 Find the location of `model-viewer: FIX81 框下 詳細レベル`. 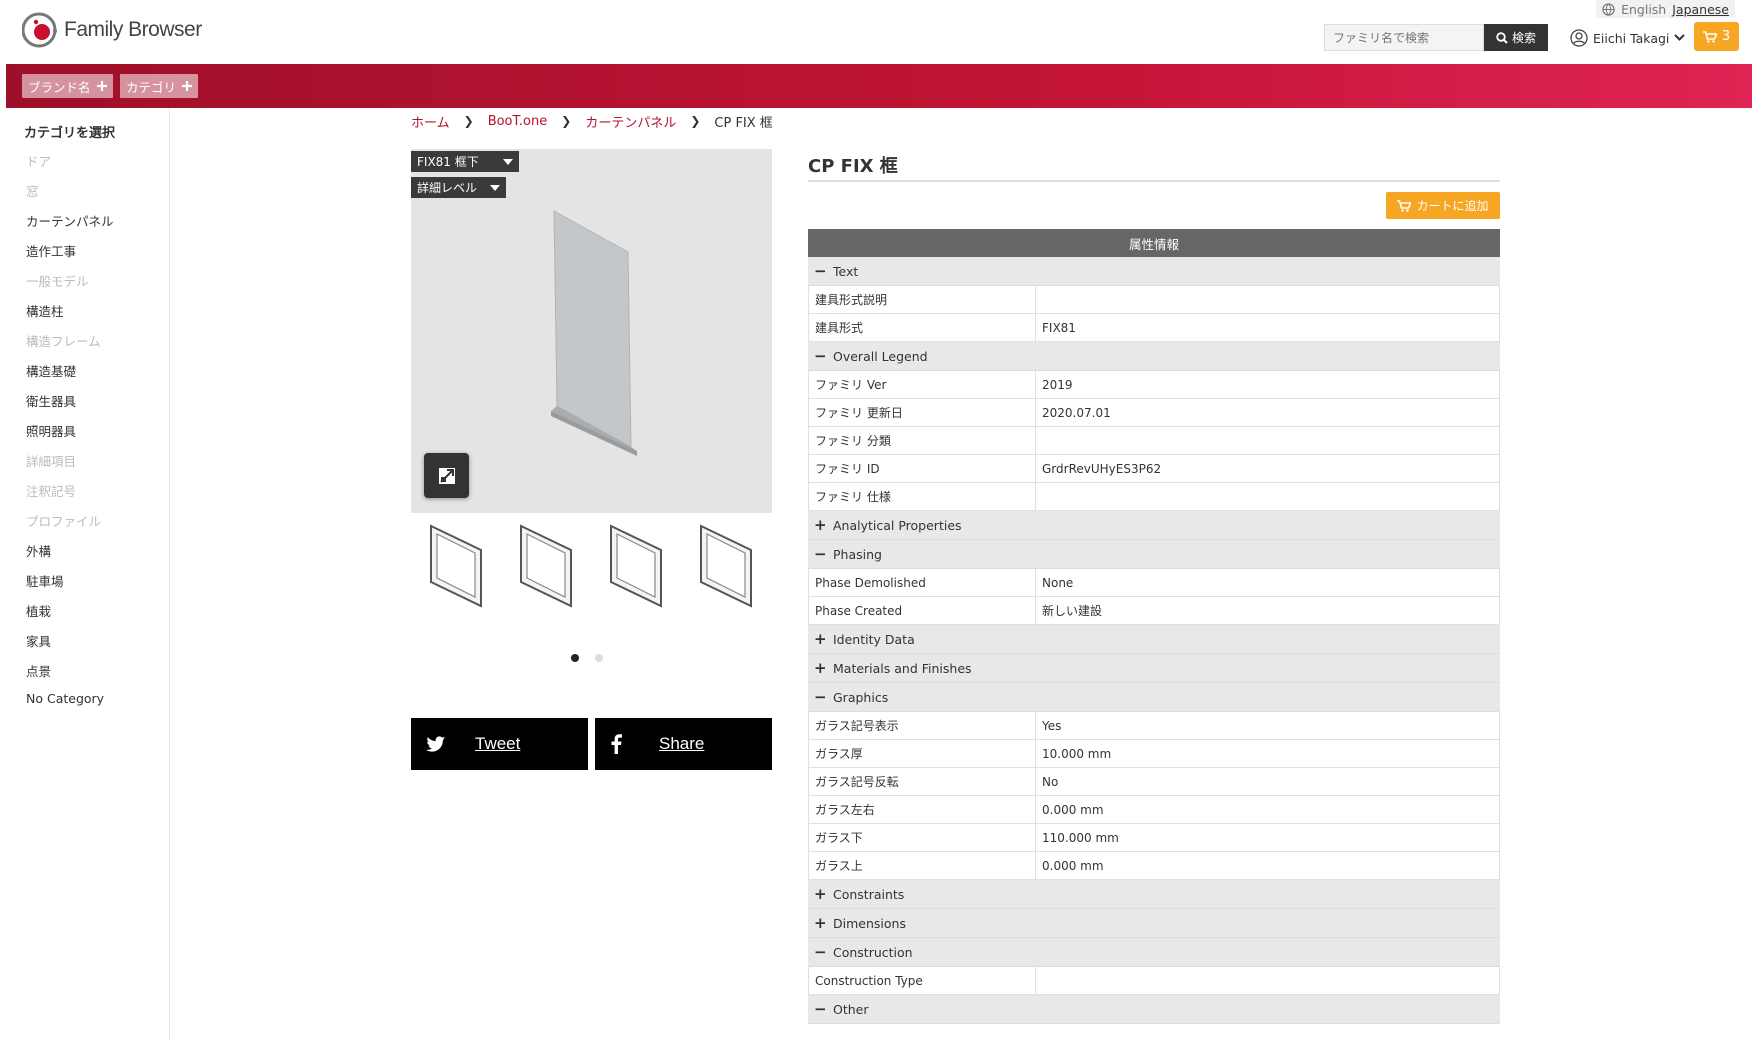

model-viewer: FIX81 框下 詳細レベル is located at coordinates (591, 331).